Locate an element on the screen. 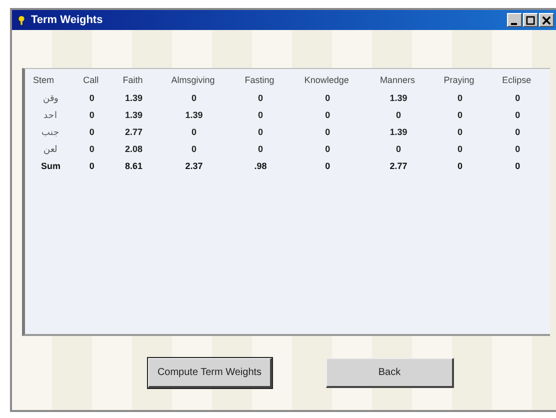  maximize-button is located at coordinates (530, 20).